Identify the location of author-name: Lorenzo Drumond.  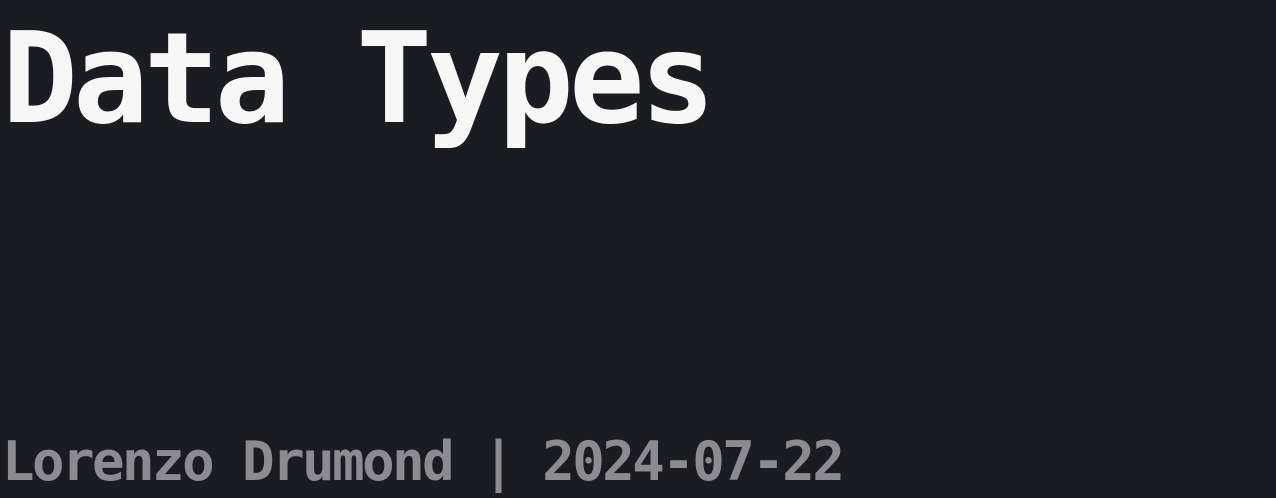
(228, 461).